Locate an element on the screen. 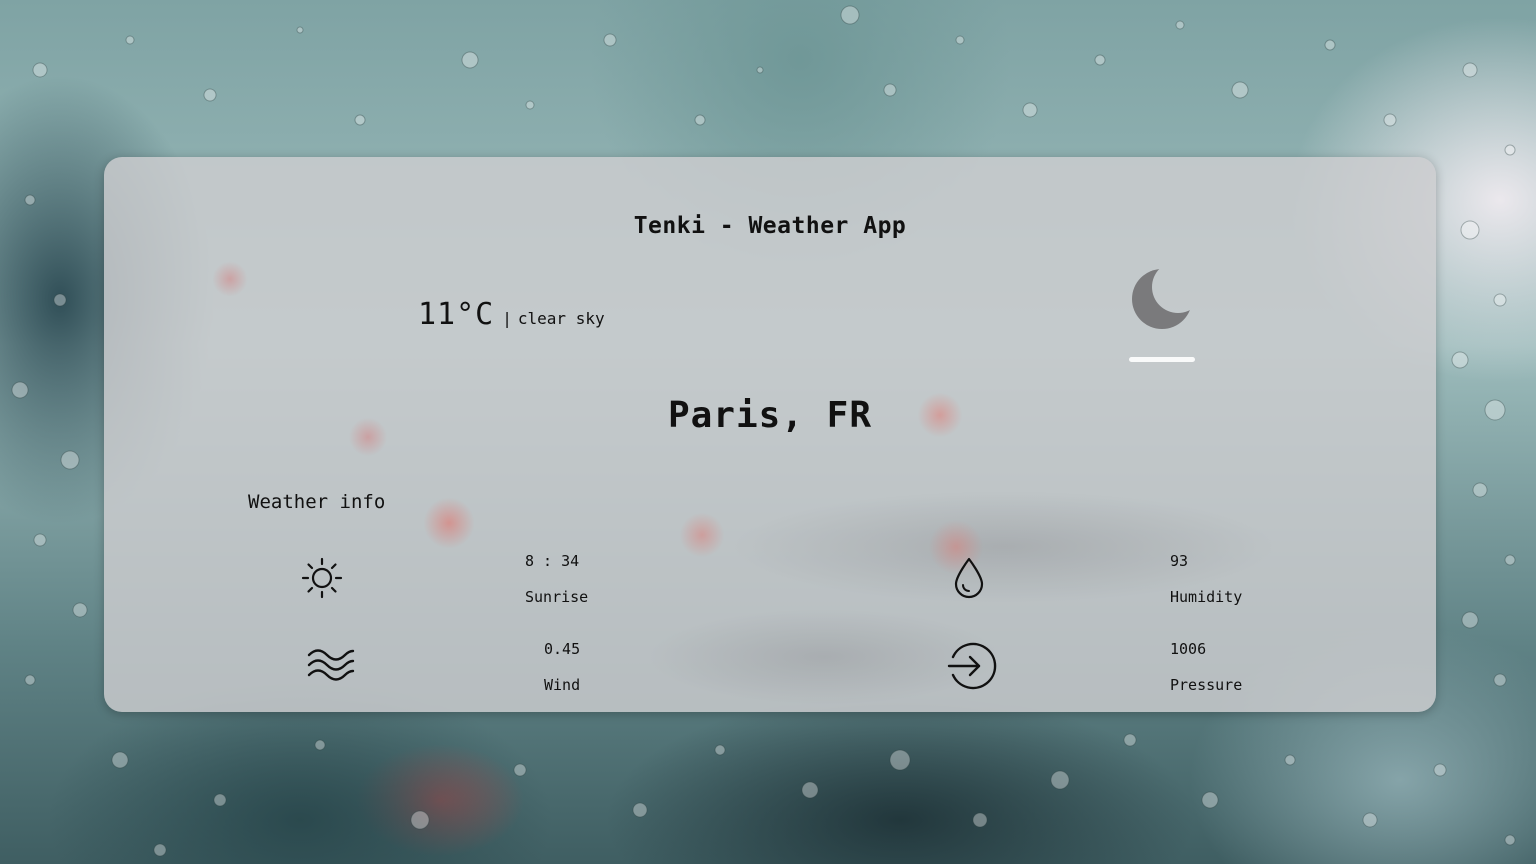 The image size is (1536, 864). pressure-value: 1006 is located at coordinates (1188, 649).